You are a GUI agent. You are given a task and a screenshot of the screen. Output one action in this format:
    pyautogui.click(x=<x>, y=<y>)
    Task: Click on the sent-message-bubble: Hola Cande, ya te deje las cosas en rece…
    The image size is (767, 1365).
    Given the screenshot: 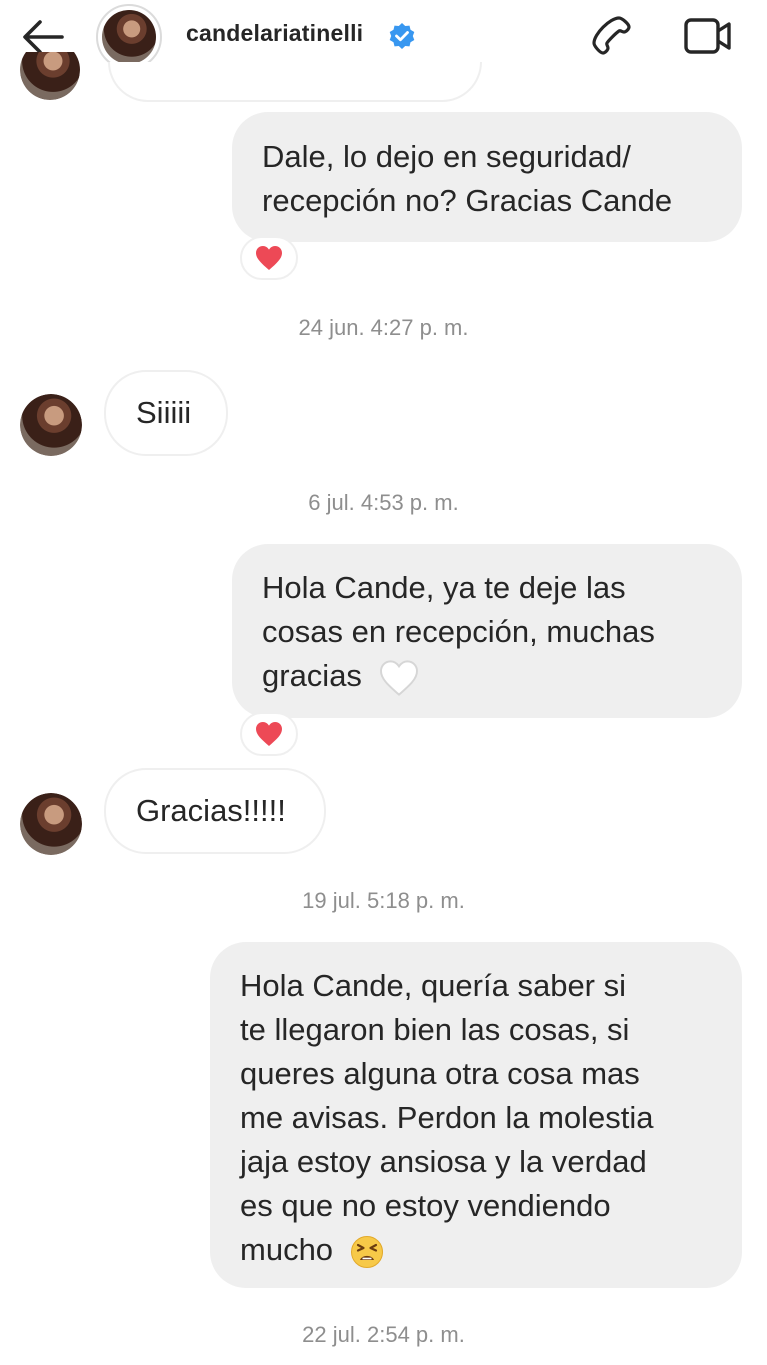 What is the action you would take?
    pyautogui.click(x=487, y=631)
    